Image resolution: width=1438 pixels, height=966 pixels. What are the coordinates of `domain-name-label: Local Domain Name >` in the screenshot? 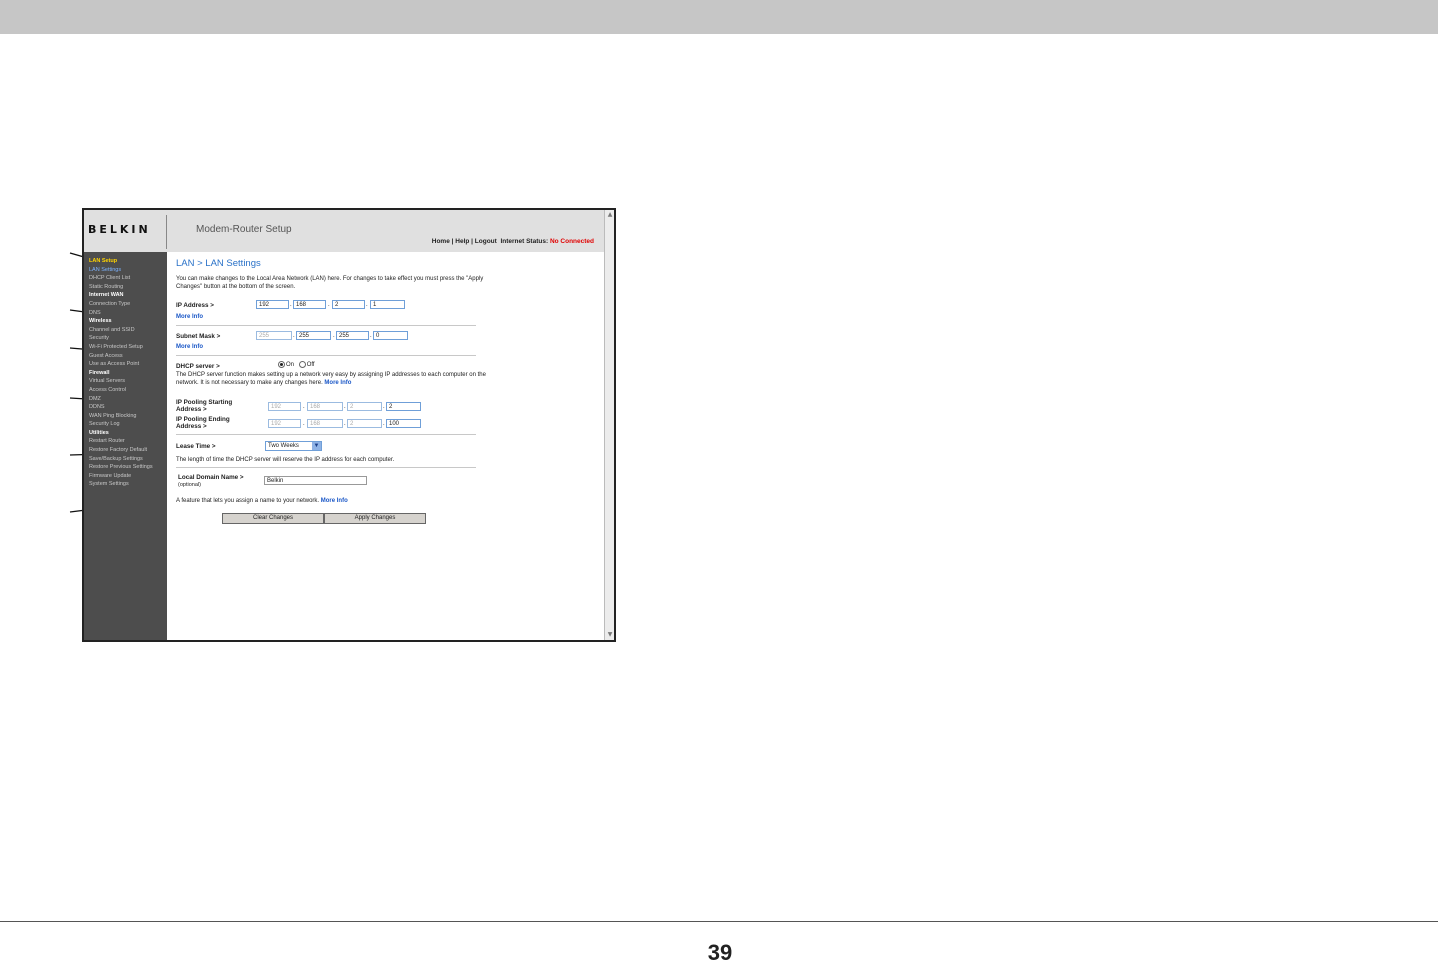 It's located at (211, 477).